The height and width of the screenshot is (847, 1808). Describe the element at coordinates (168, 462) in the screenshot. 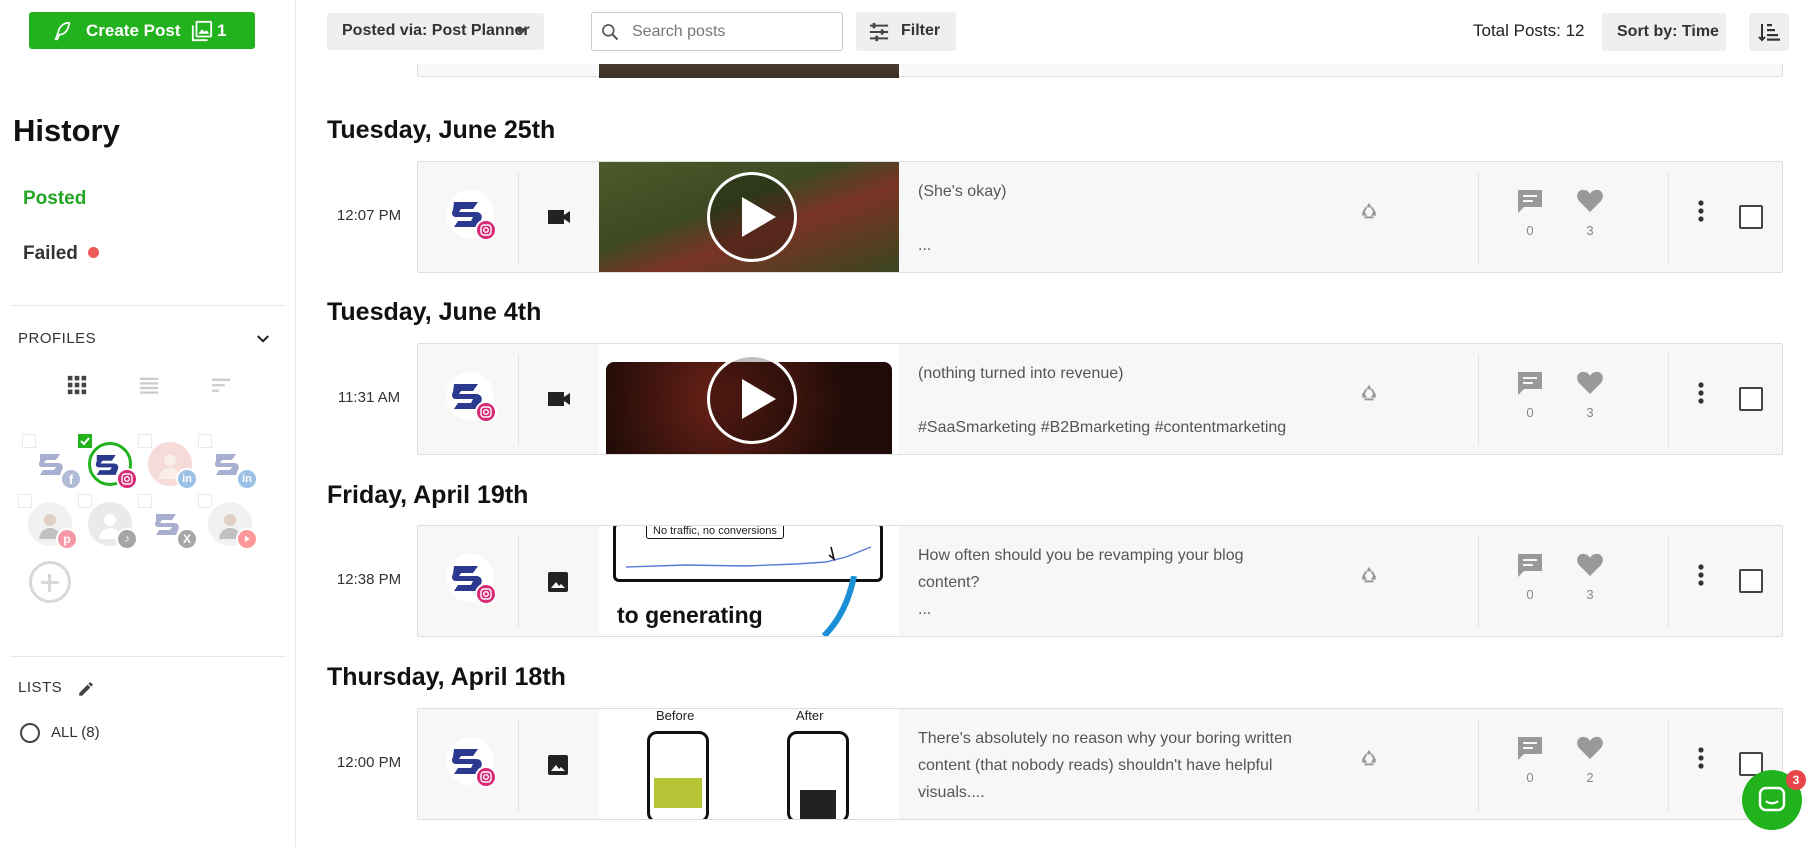

I see `profile-linkedin-person: in` at that location.